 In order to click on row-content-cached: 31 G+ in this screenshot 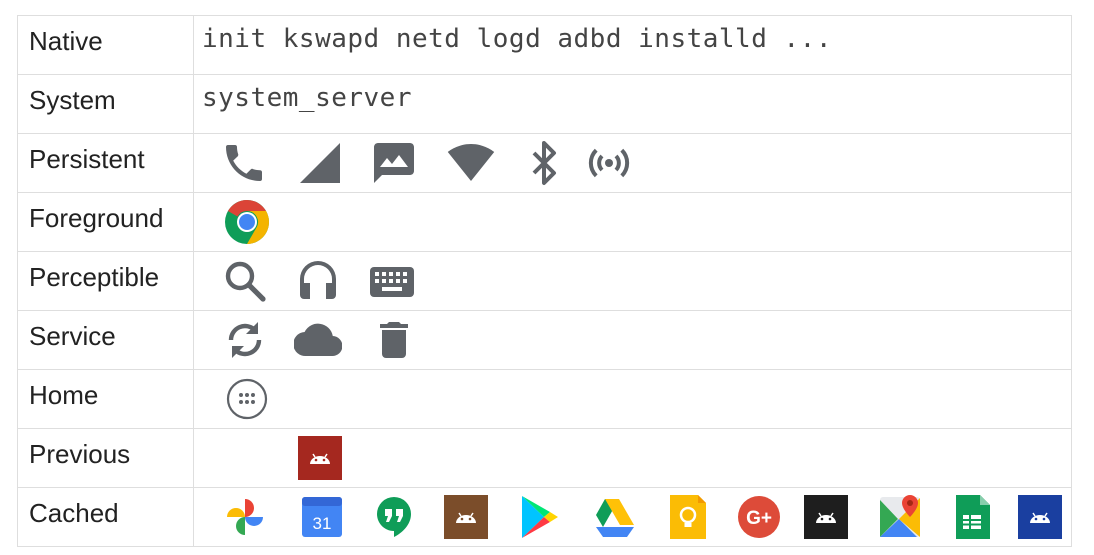, I will do `click(633, 517)`.